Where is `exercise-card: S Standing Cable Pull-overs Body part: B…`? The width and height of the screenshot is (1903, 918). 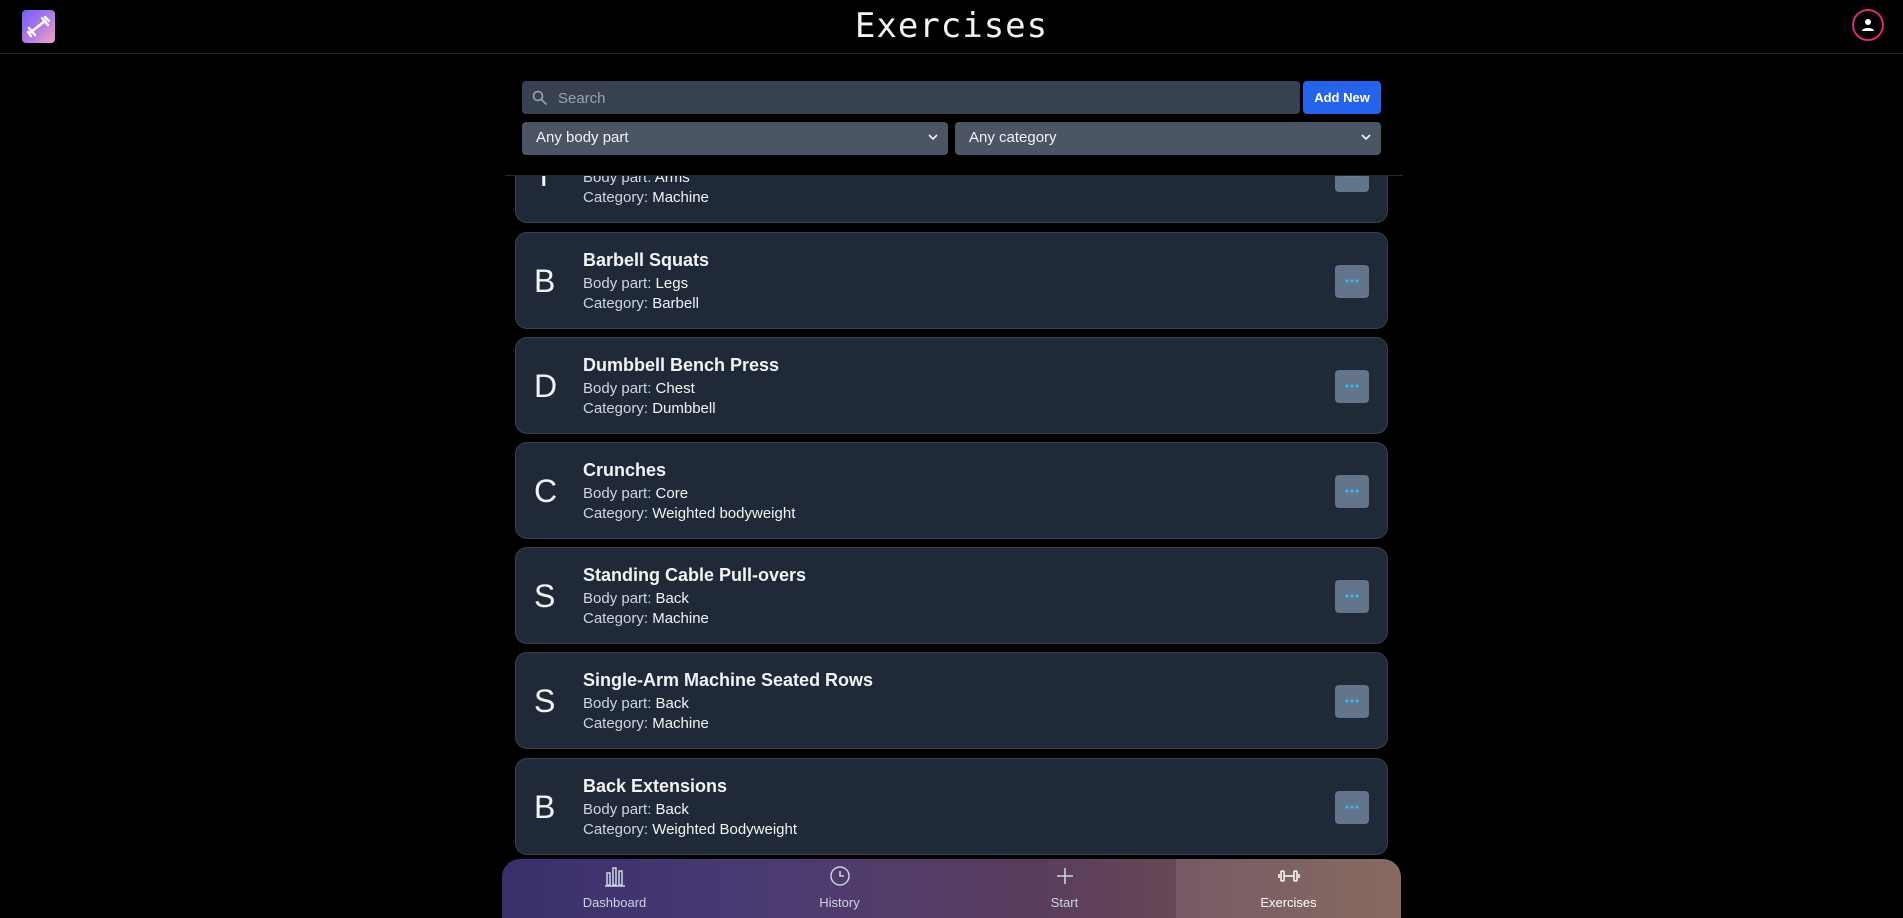
exercise-card: S Standing Cable Pull-overs Body part: B… is located at coordinates (951, 595).